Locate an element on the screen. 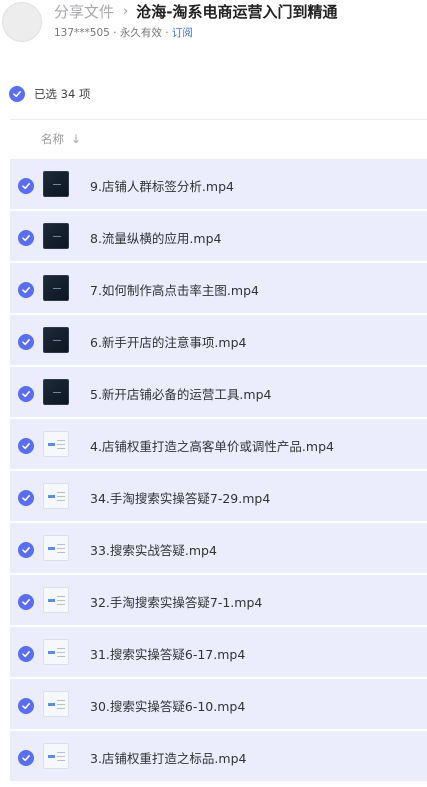 The height and width of the screenshot is (787, 427). file-name: 31.搜索实操答疑6-17.mp4 is located at coordinates (167, 652).